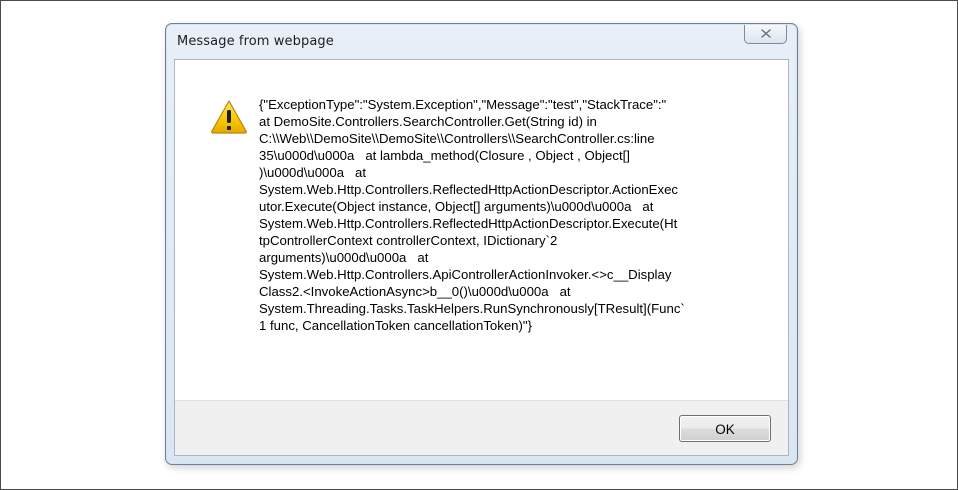  Describe the element at coordinates (229, 117) in the screenshot. I see `warning-icon` at that location.